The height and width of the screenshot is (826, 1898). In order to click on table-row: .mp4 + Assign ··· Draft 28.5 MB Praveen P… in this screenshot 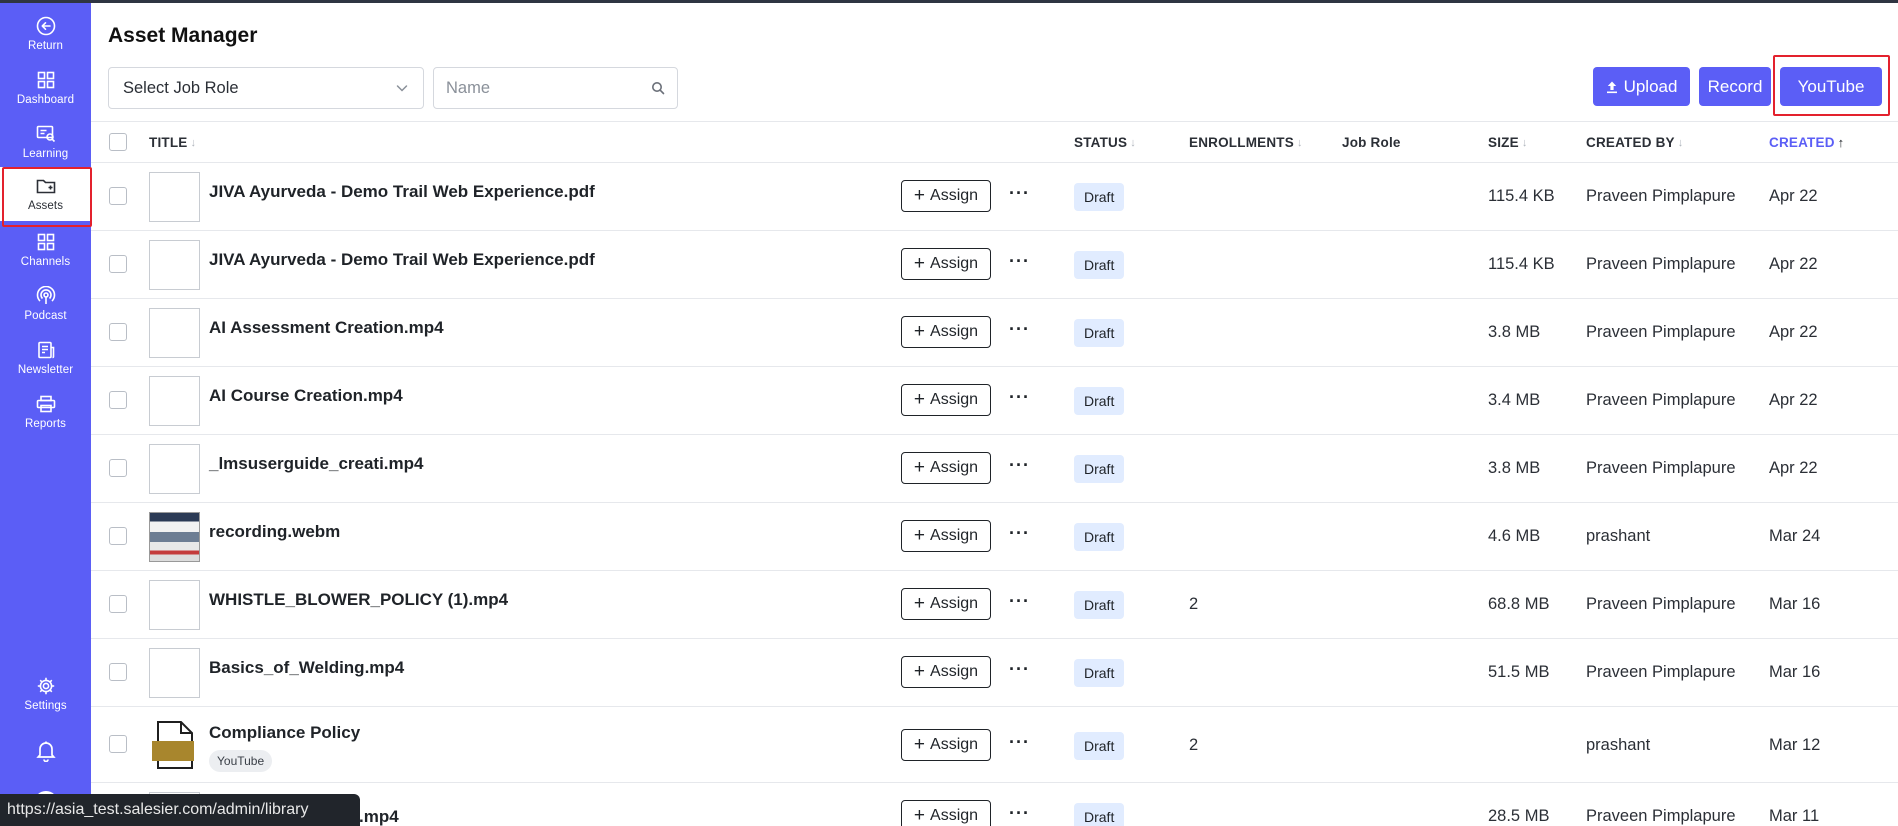, I will do `click(994, 804)`.